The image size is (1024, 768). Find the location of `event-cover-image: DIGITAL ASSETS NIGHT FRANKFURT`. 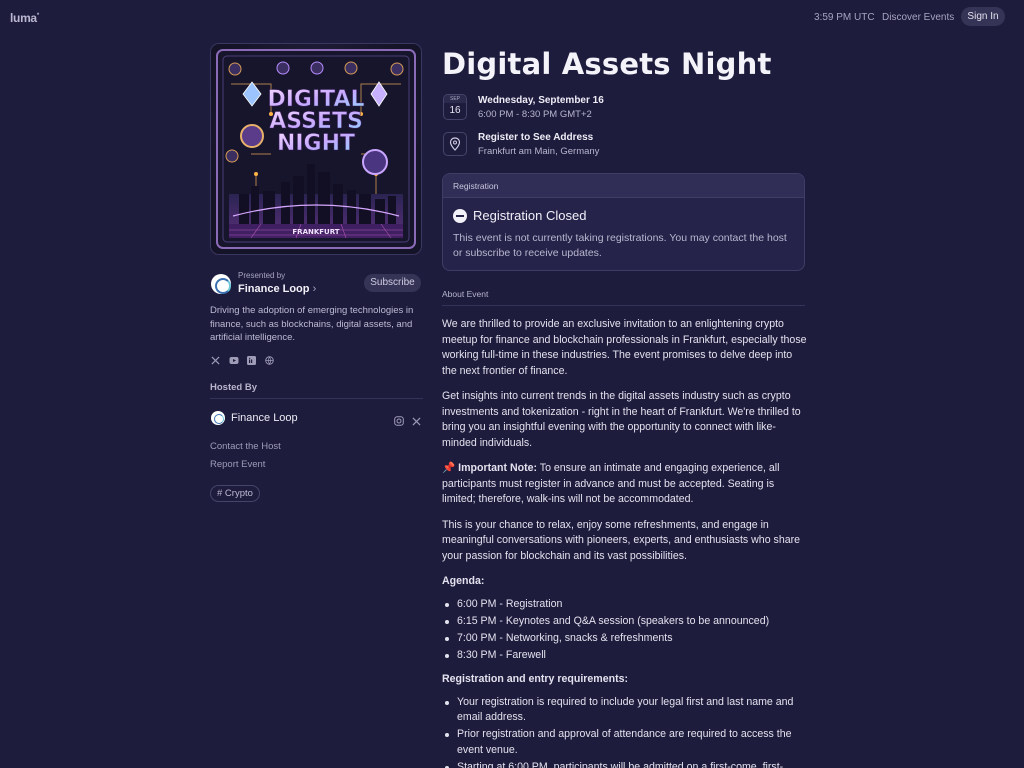

event-cover-image: DIGITAL ASSETS NIGHT FRANKFURT is located at coordinates (316, 149).